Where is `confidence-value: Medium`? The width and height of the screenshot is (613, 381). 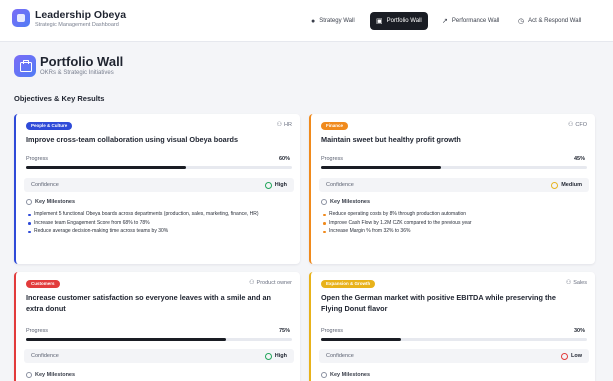 confidence-value: Medium is located at coordinates (566, 185).